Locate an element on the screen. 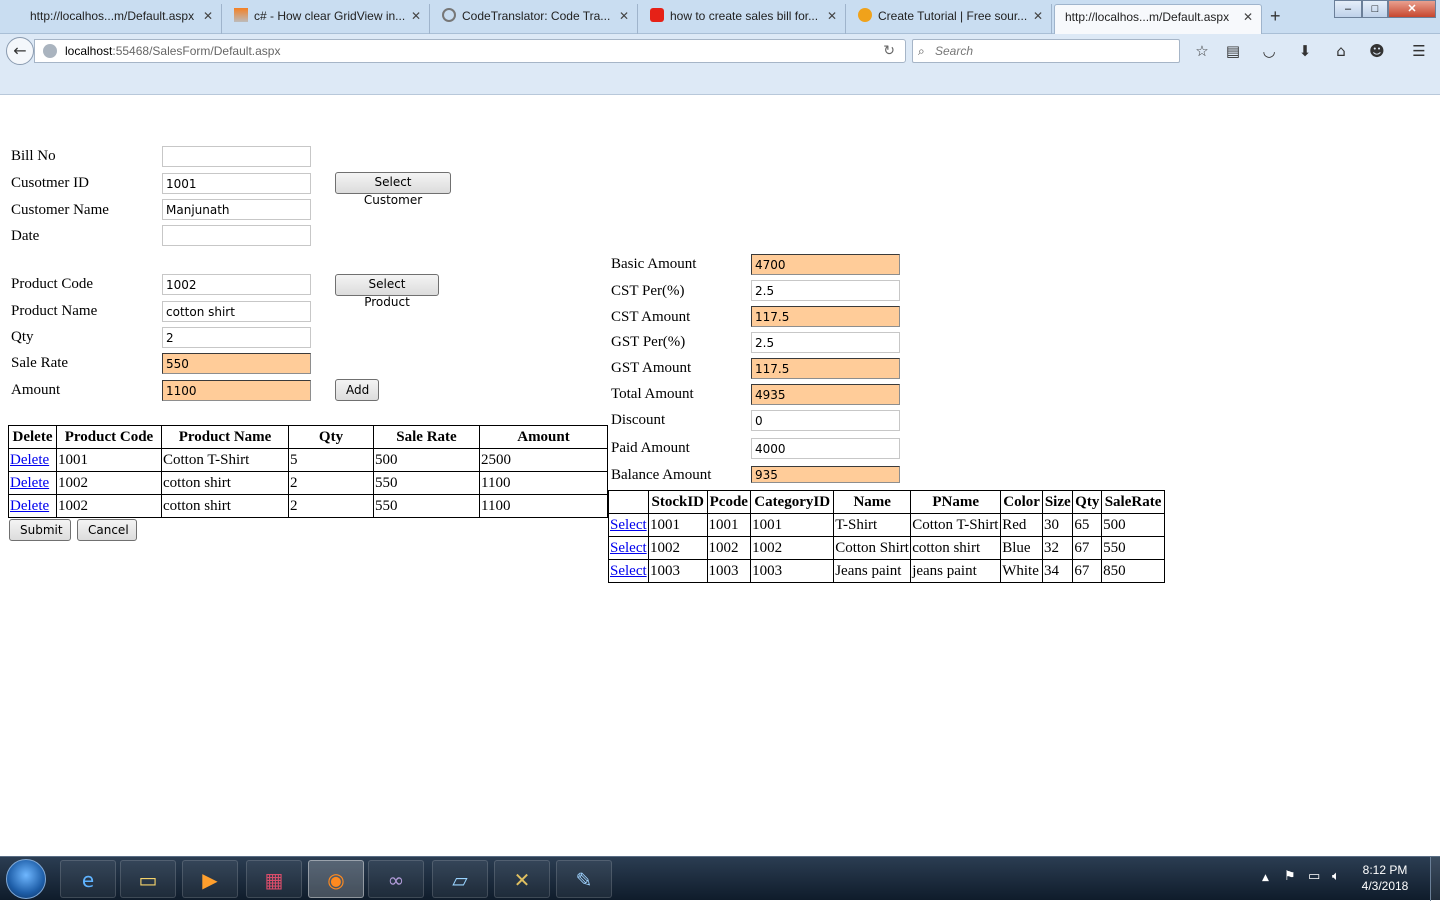 This screenshot has height=901, width=1440. action-center-icon: ⚑ is located at coordinates (1290, 876).